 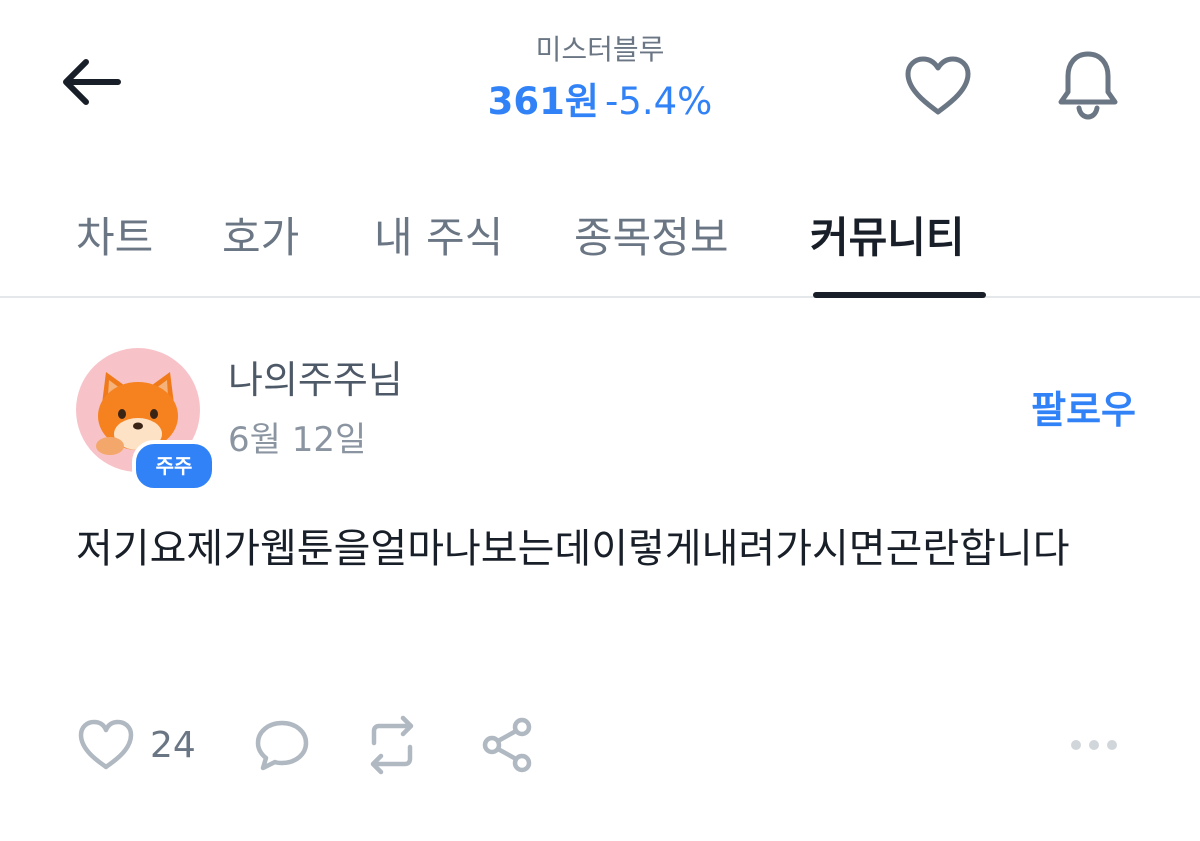 I want to click on repost-button, so click(x=392, y=745).